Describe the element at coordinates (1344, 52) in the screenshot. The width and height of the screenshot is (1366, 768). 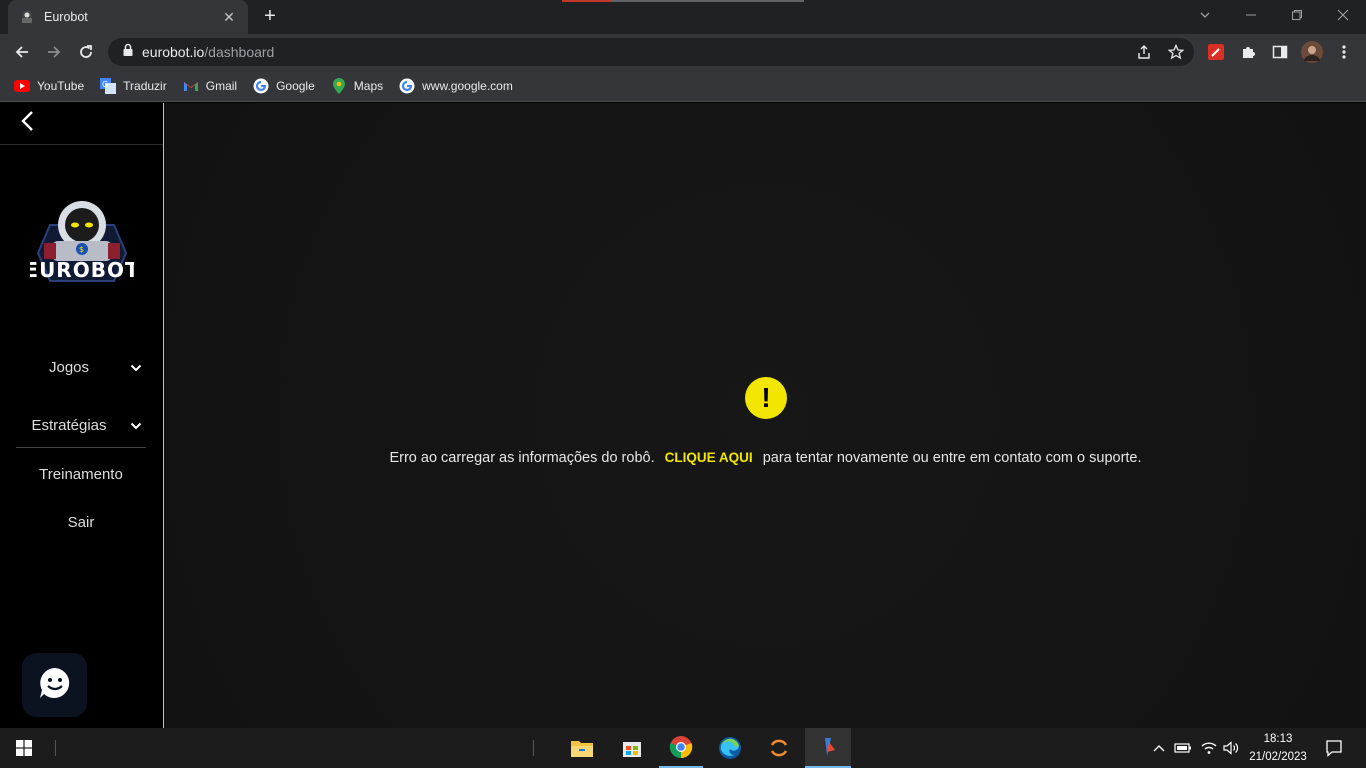
I see `chrome-menu-icon` at that location.